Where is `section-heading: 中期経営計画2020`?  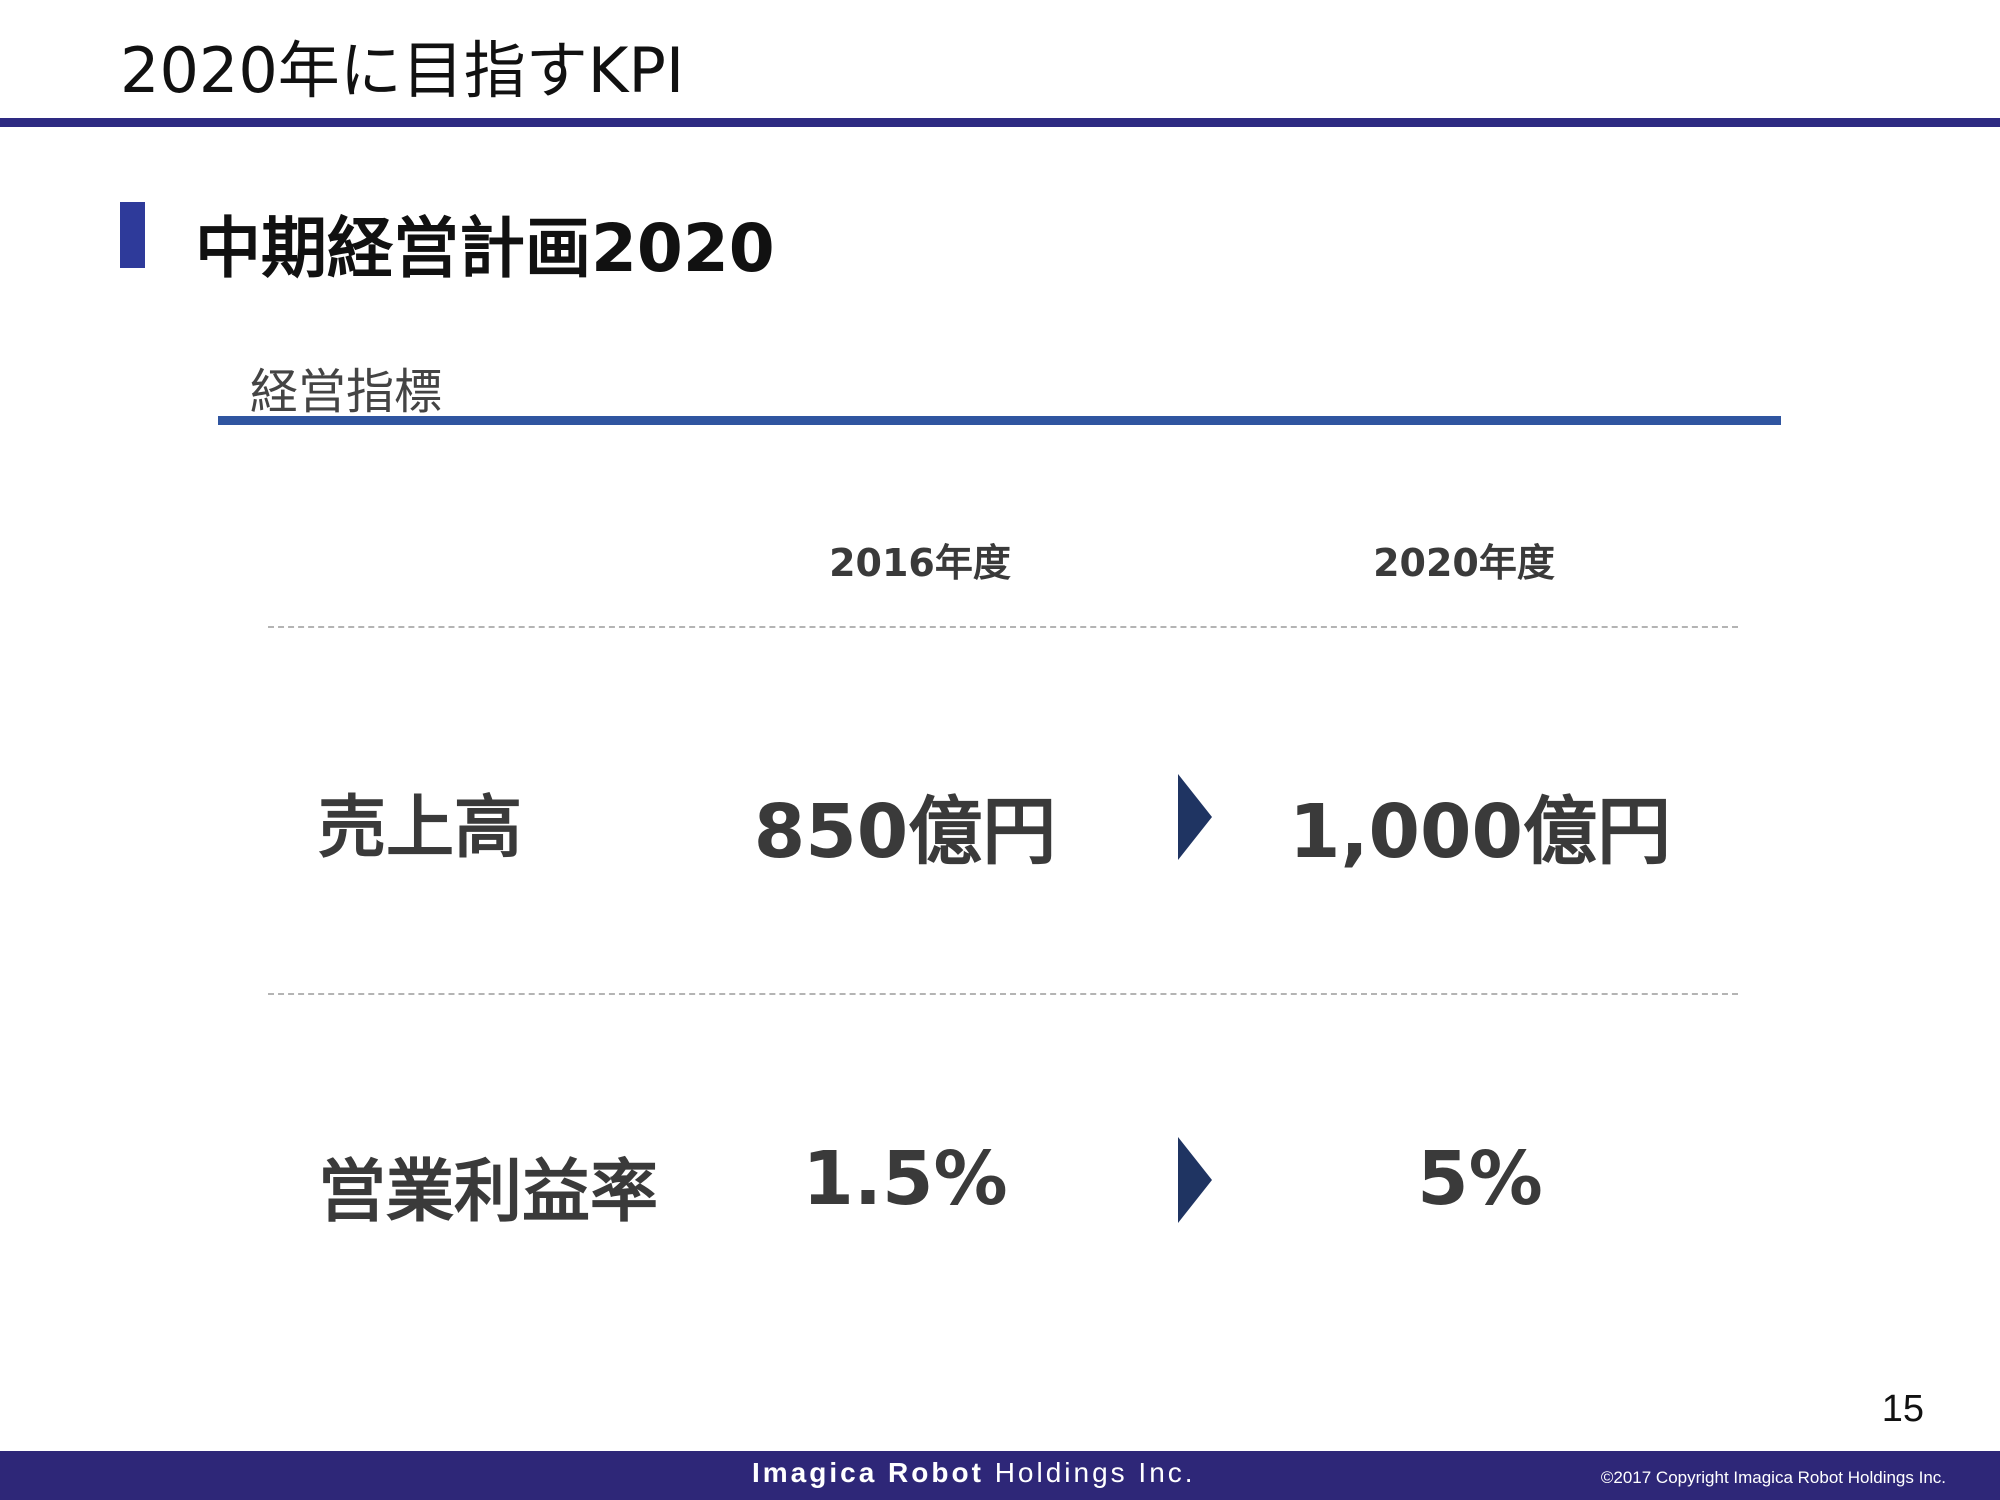 section-heading: 中期経営計画2020 is located at coordinates (485, 248).